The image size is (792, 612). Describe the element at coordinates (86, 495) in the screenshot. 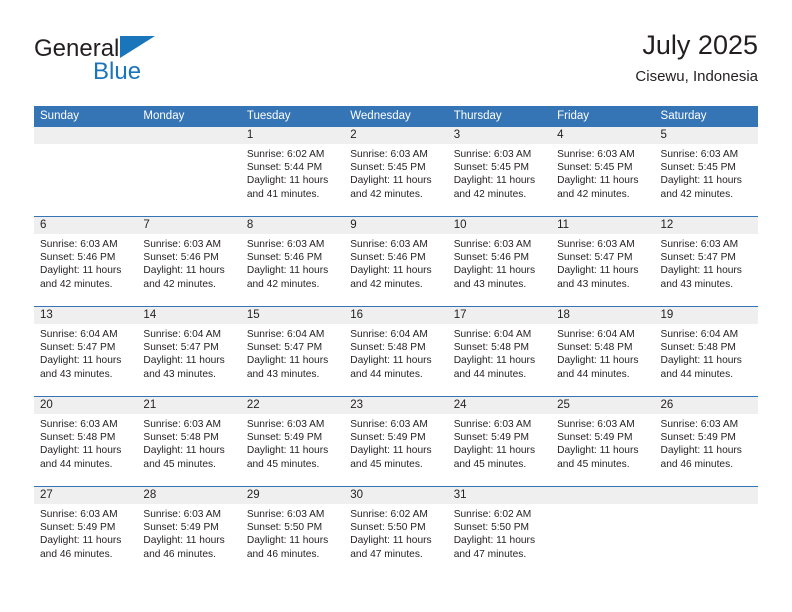

I see `day-number: 27` at that location.